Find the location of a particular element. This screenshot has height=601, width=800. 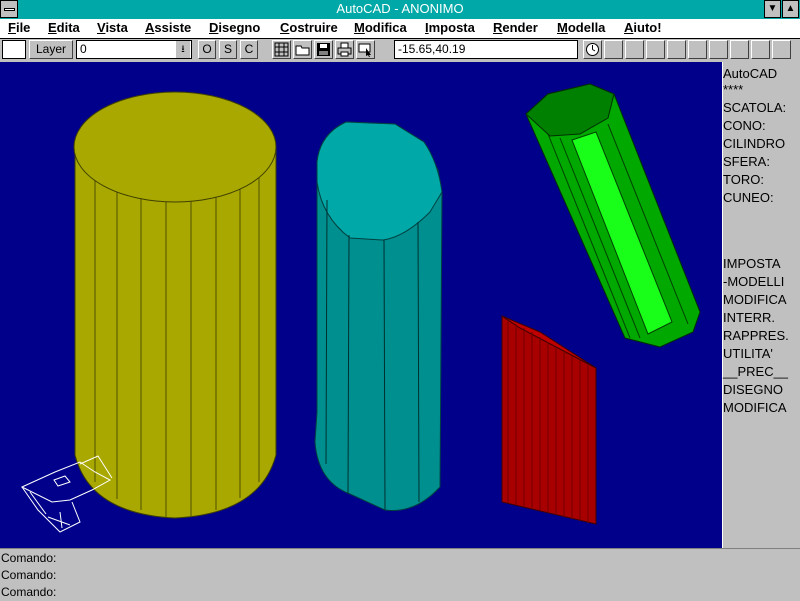

triangle-down-icon: ▼ is located at coordinates (772, 8).